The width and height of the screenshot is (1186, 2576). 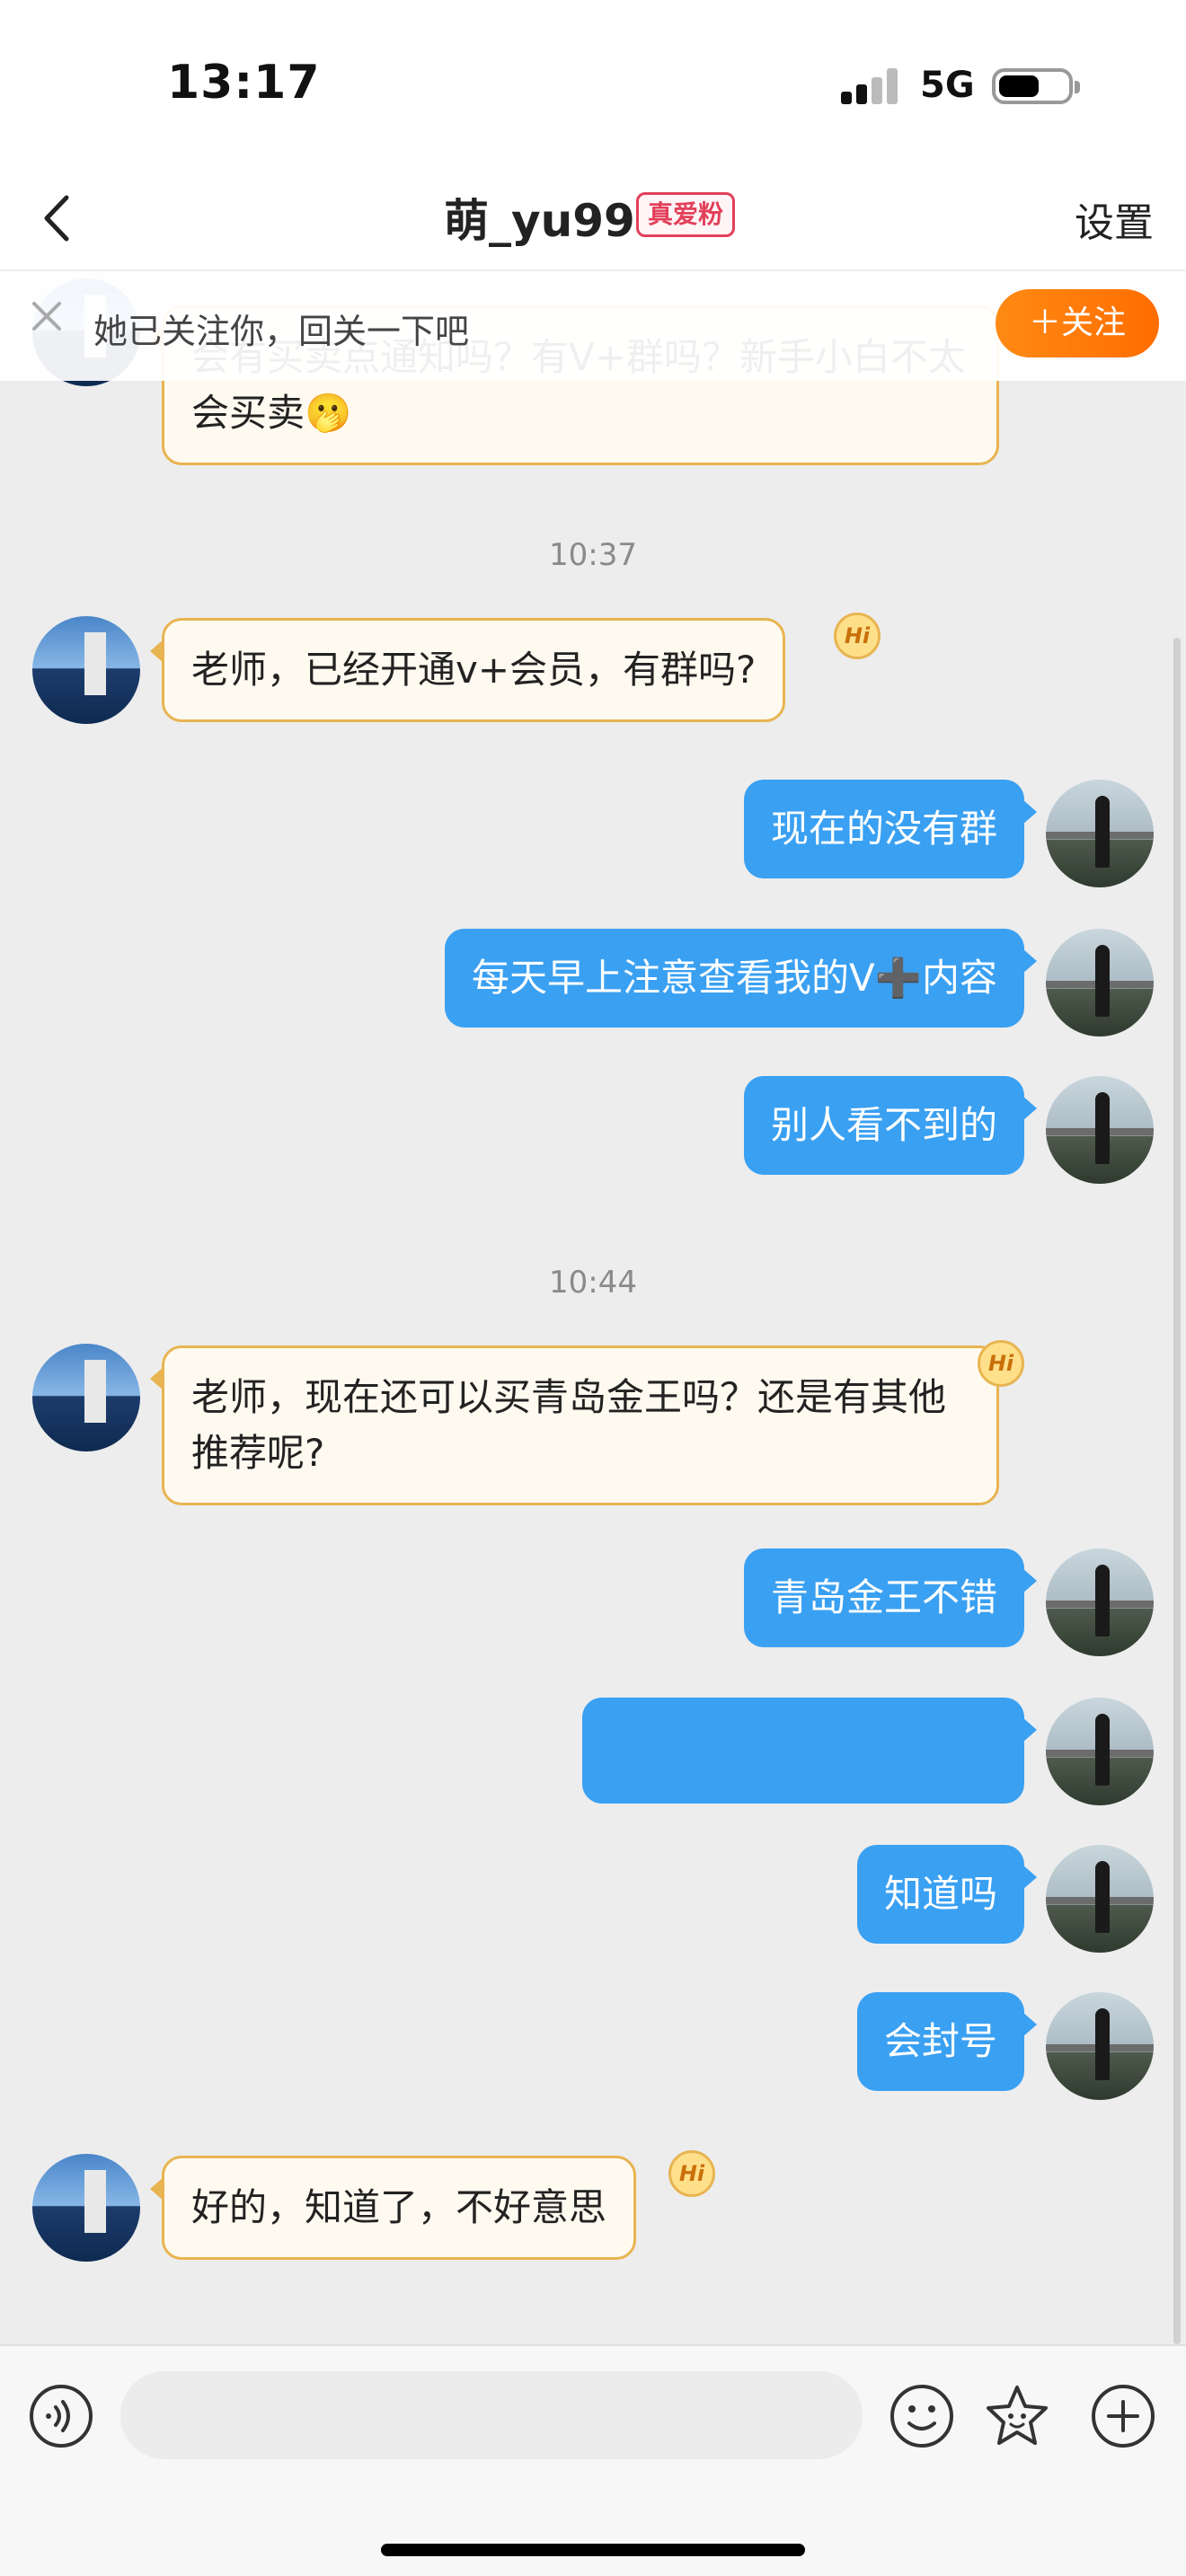 I want to click on follow-button: ＋关注, so click(x=1077, y=323).